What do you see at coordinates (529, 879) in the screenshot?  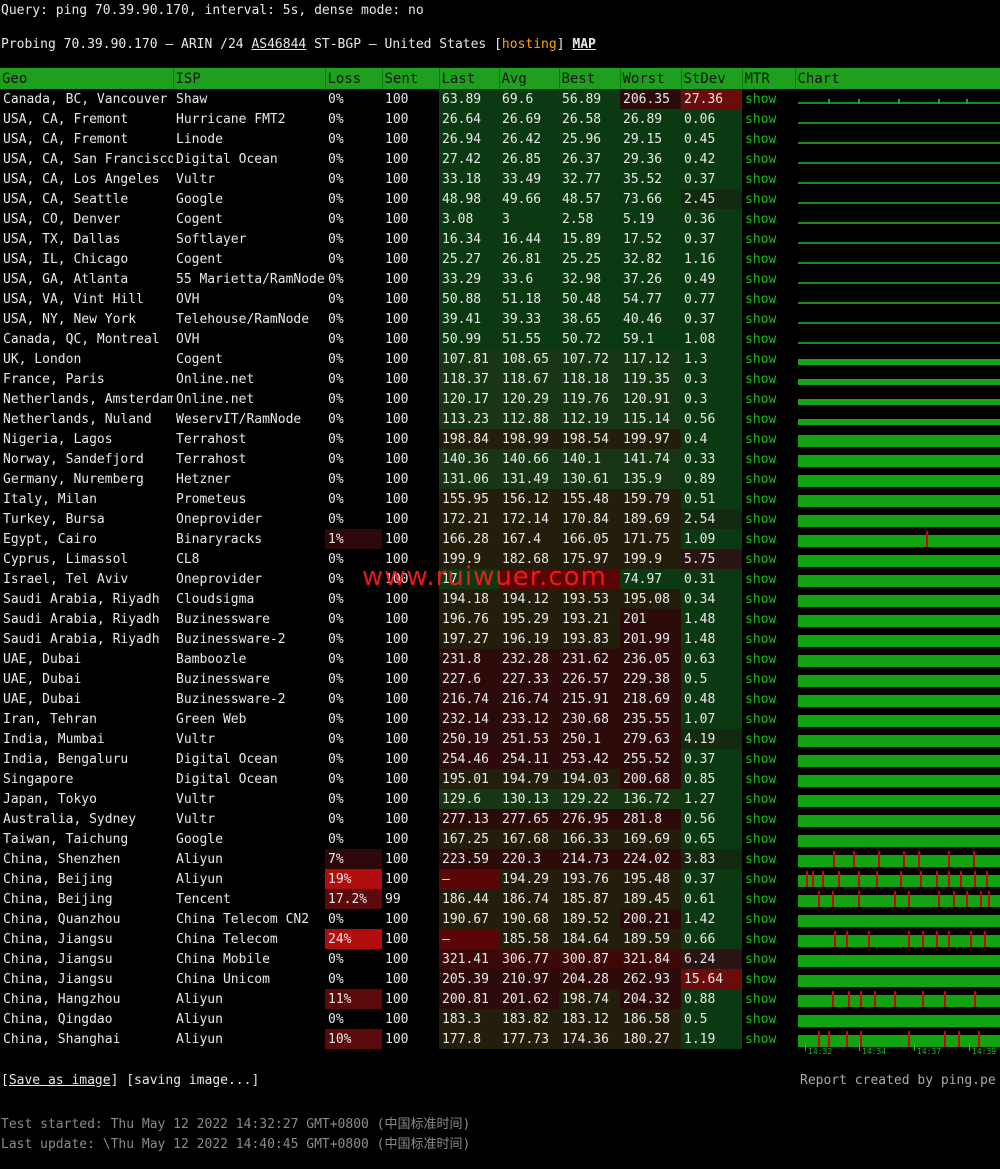 I see `avg-cell: 194.29` at bounding box center [529, 879].